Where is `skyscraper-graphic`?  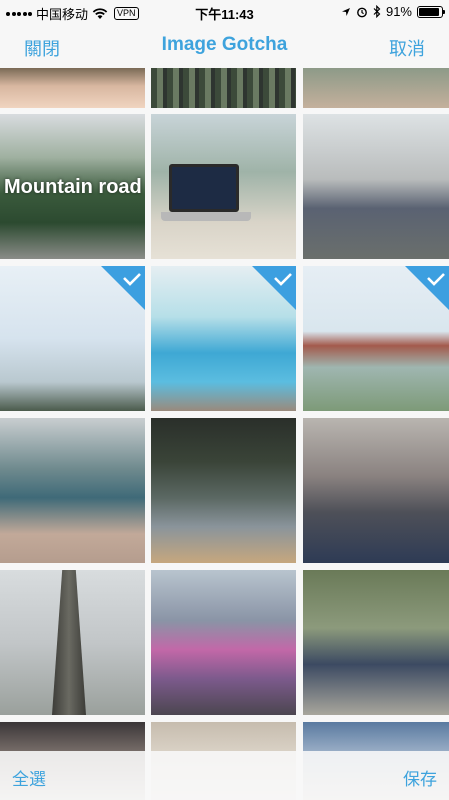 skyscraper-graphic is located at coordinates (69, 642).